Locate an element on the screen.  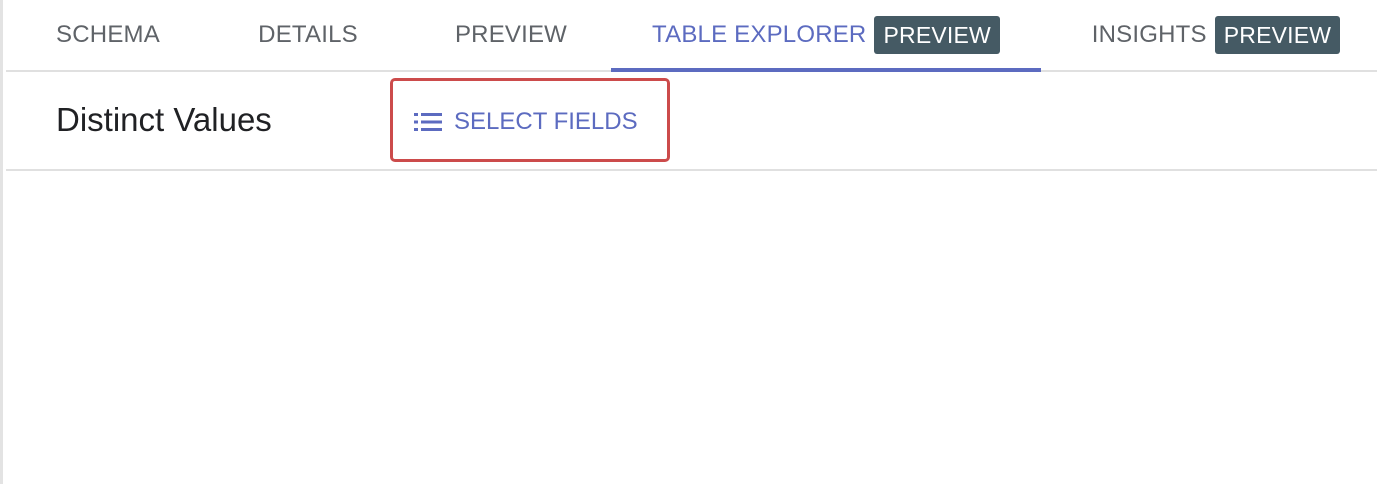
tab-label: PREVIEW is located at coordinates (511, 34).